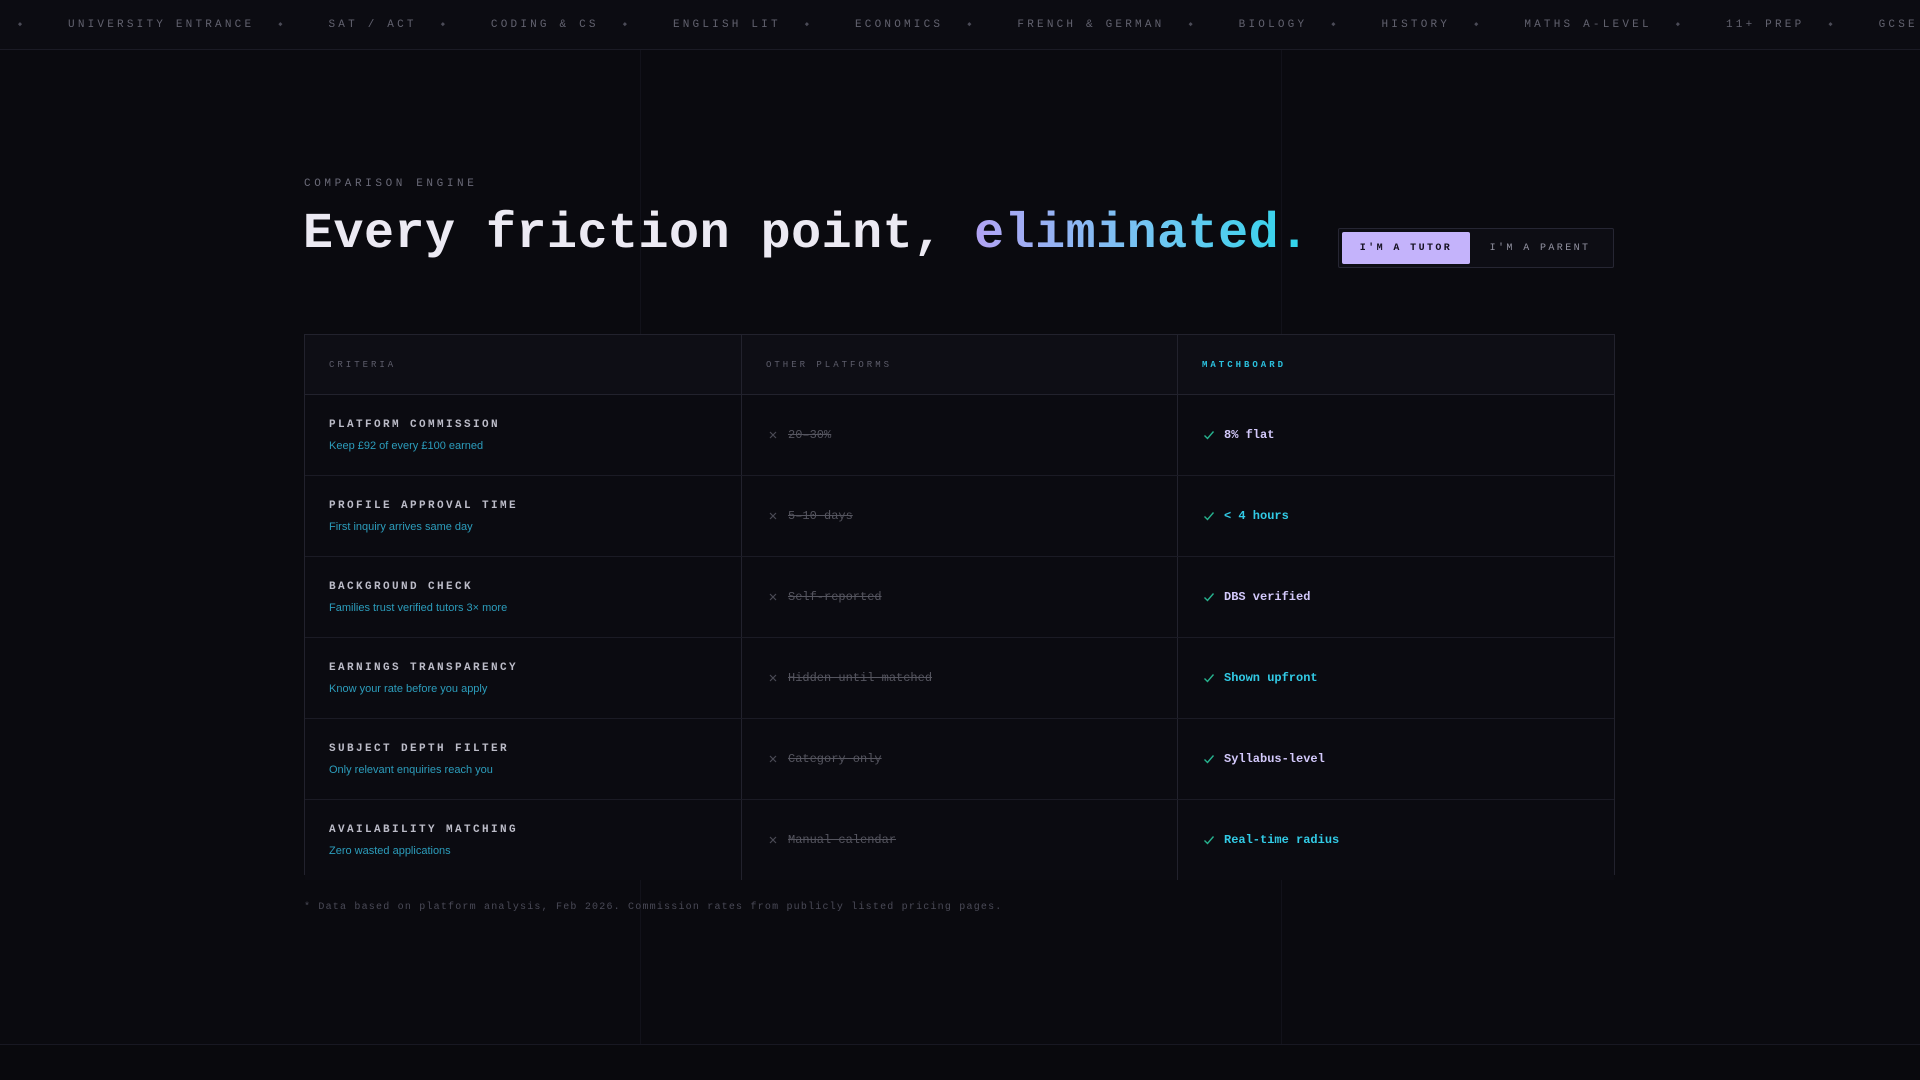 This screenshot has height=1080, width=1920. Describe the element at coordinates (1406, 248) in the screenshot. I see `tutor-toggle-button: I'M A TUTOR` at that location.